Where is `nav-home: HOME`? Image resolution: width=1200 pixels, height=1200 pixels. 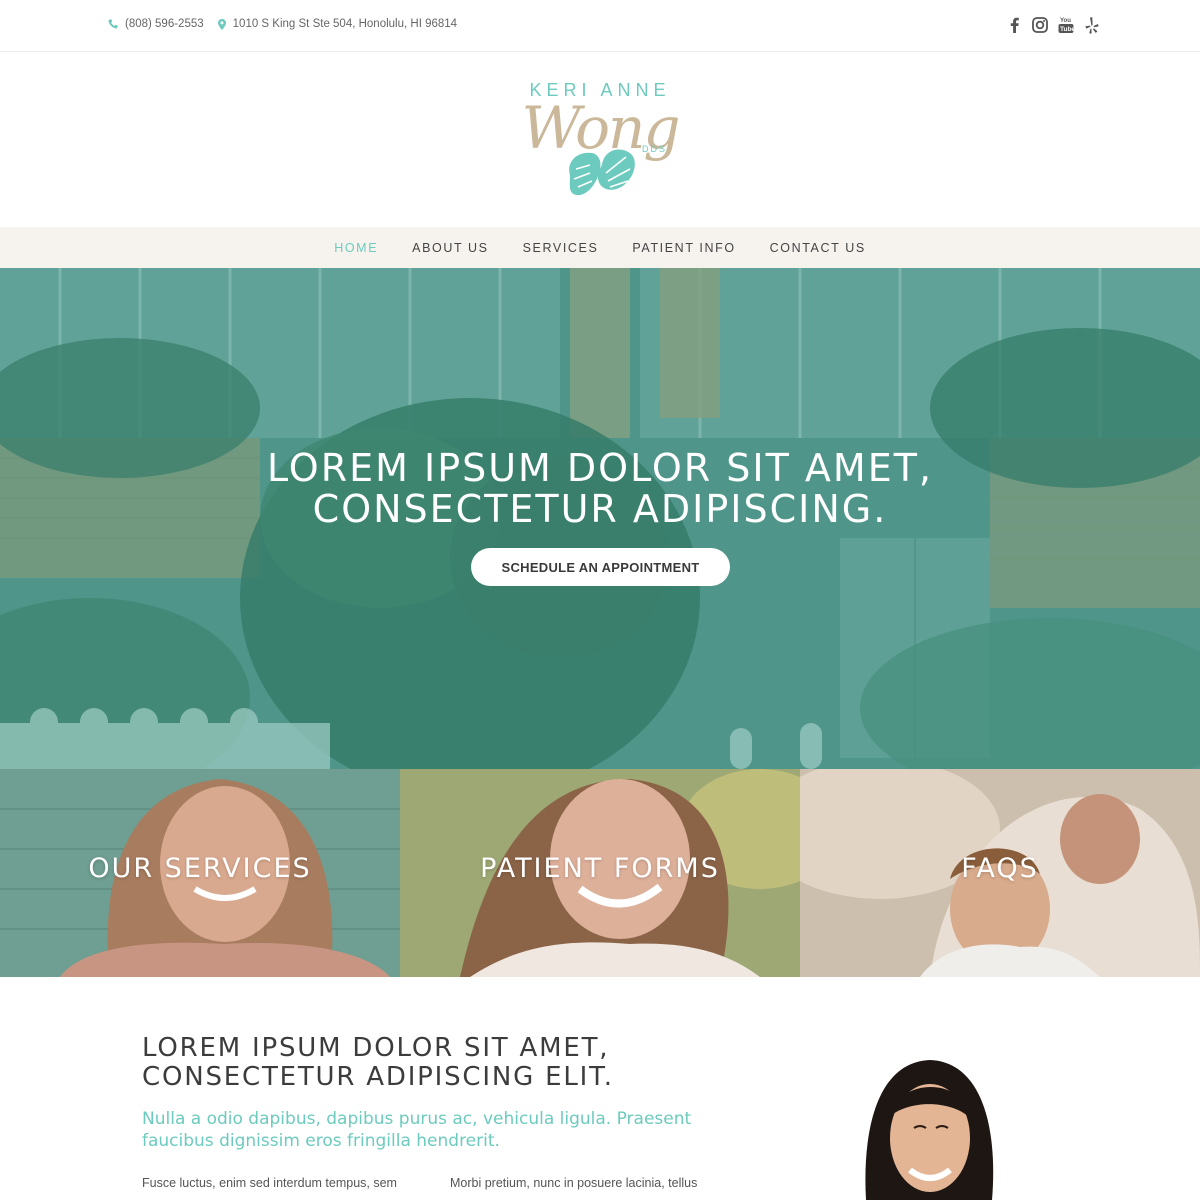
nav-home: HOME is located at coordinates (356, 248).